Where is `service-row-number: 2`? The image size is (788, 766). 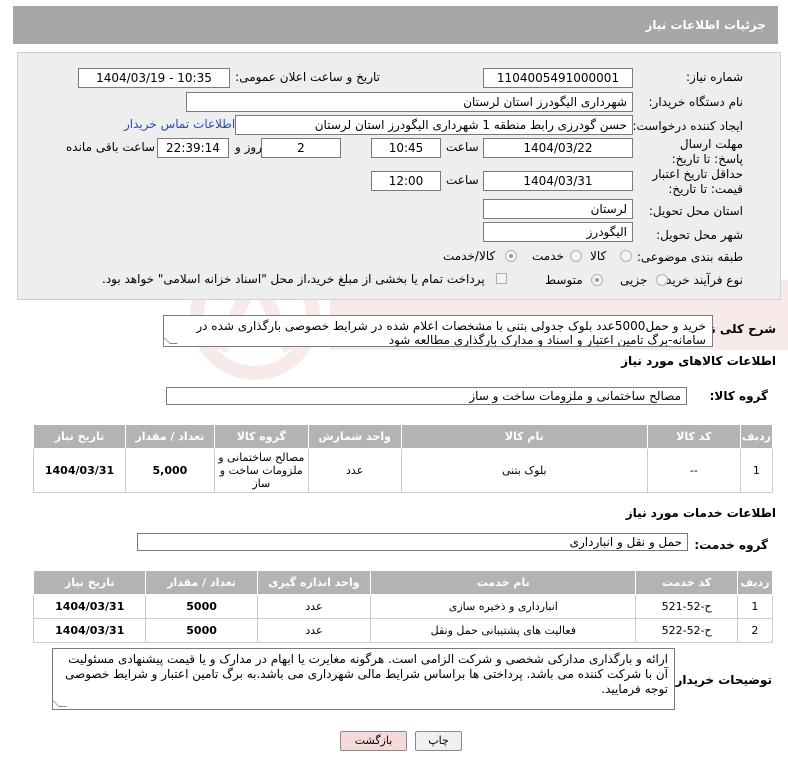 service-row-number: 2 is located at coordinates (755, 630).